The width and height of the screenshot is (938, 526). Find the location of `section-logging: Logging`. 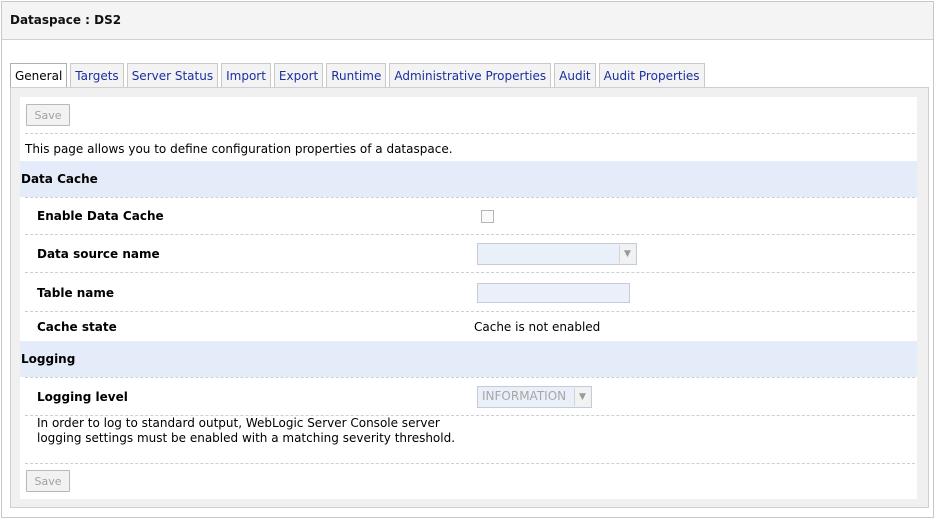

section-logging: Logging is located at coordinates (468, 359).